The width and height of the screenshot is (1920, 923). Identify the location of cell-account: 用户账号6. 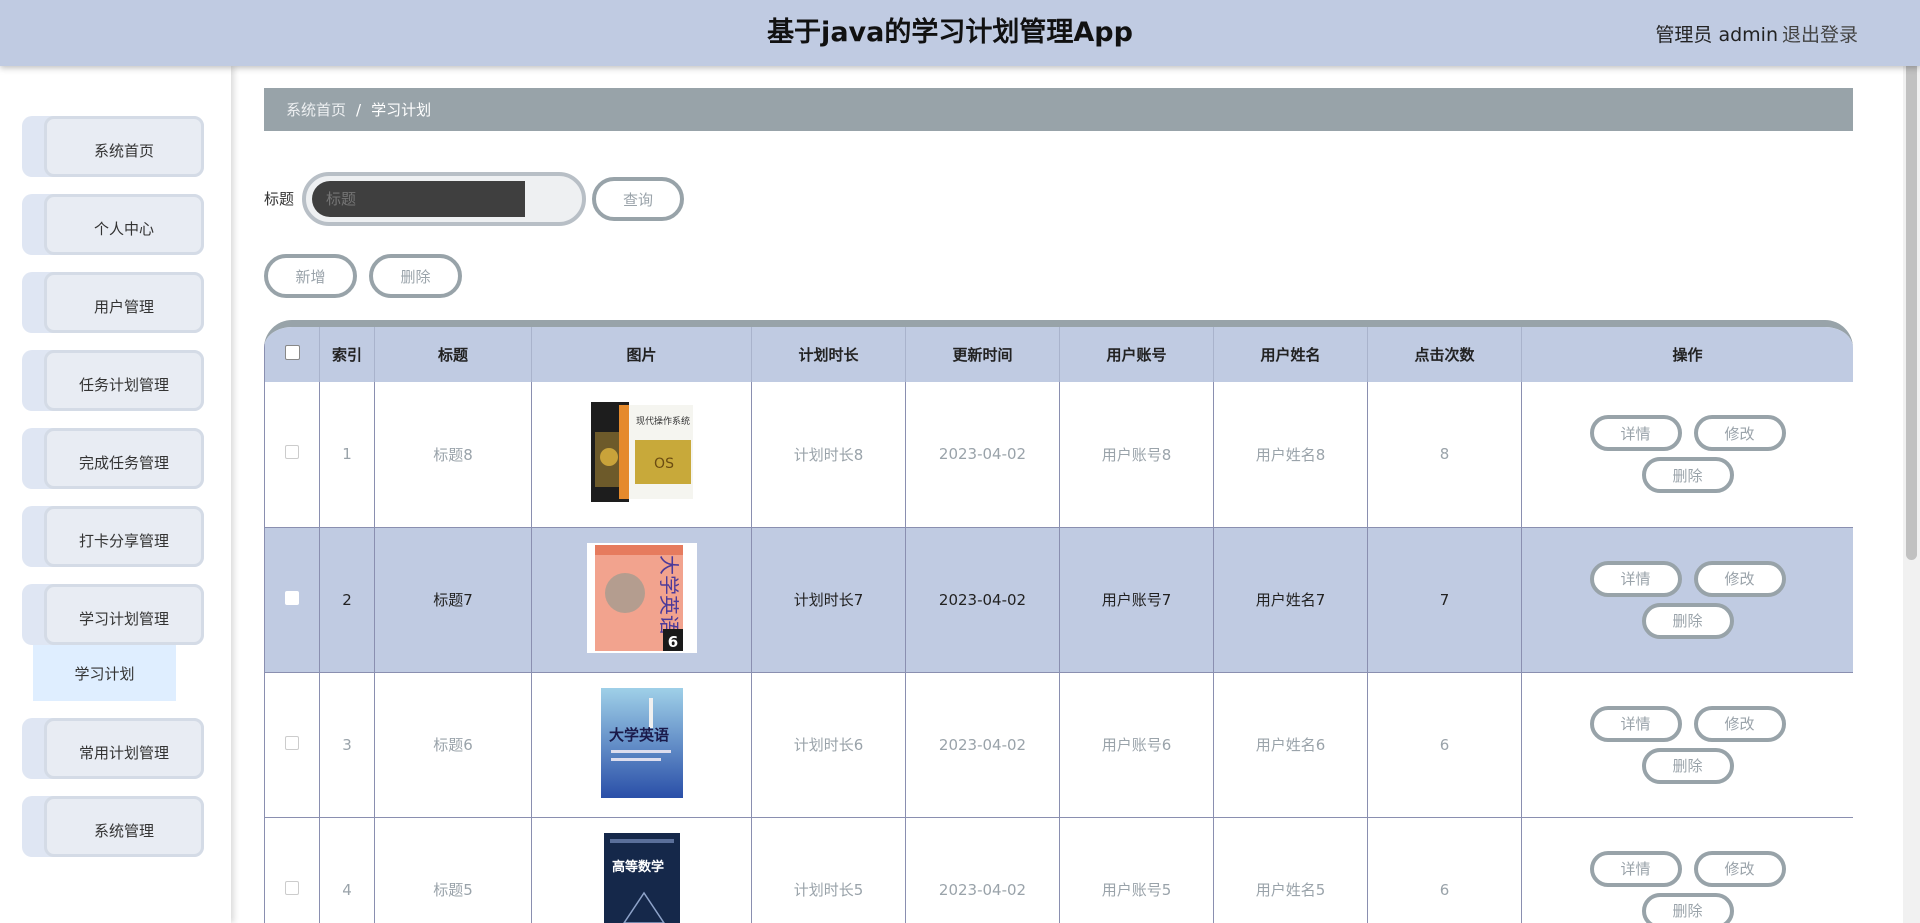
(1136, 745).